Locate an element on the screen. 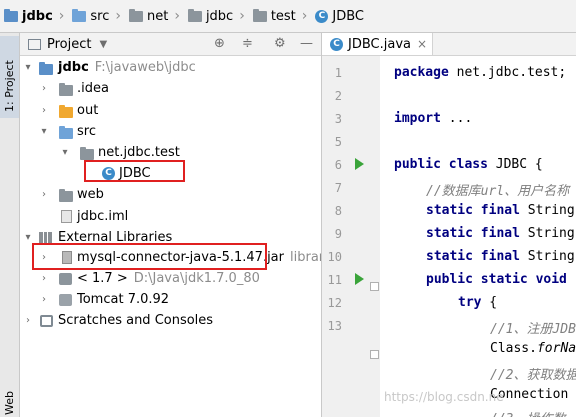 The height and width of the screenshot is (417, 576). breadcrumb-item-jdbc: jdbc is located at coordinates (26, 16).